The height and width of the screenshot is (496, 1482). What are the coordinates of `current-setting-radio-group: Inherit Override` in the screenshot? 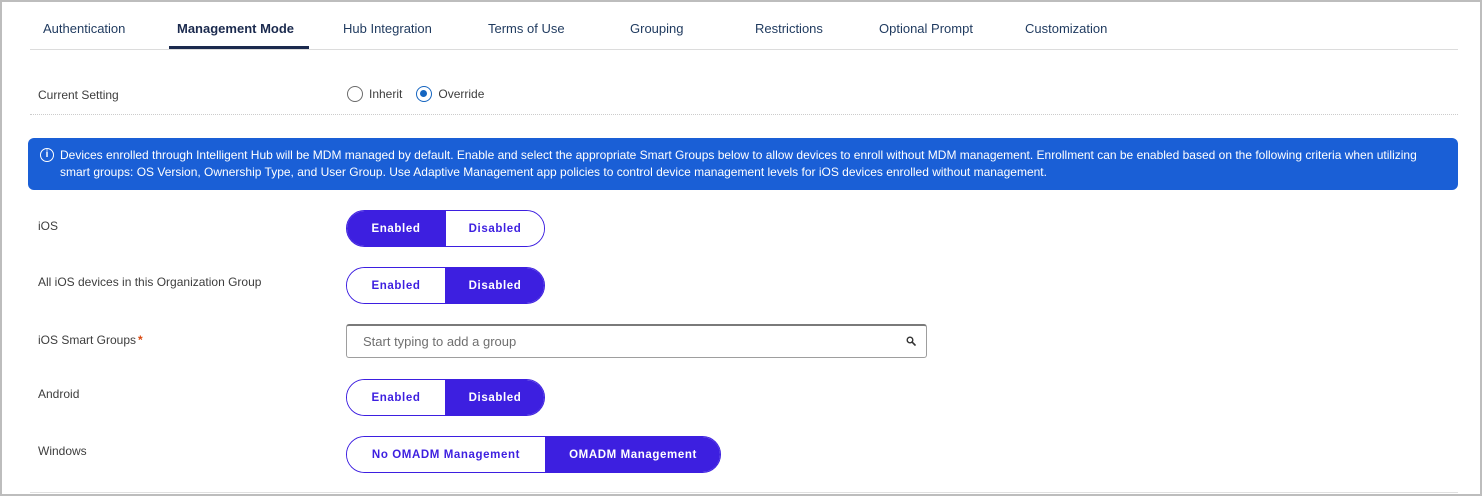 It's located at (422, 94).